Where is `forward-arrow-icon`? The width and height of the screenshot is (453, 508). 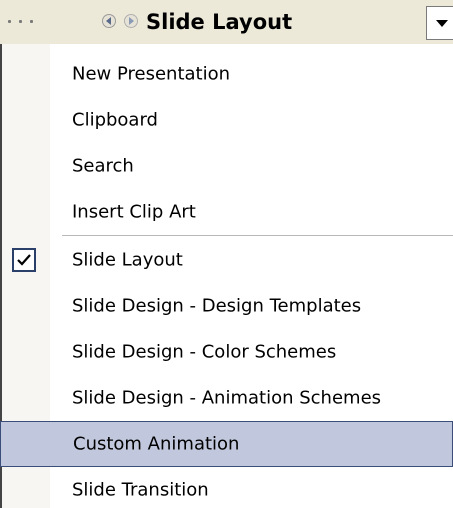 forward-arrow-icon is located at coordinates (131, 21).